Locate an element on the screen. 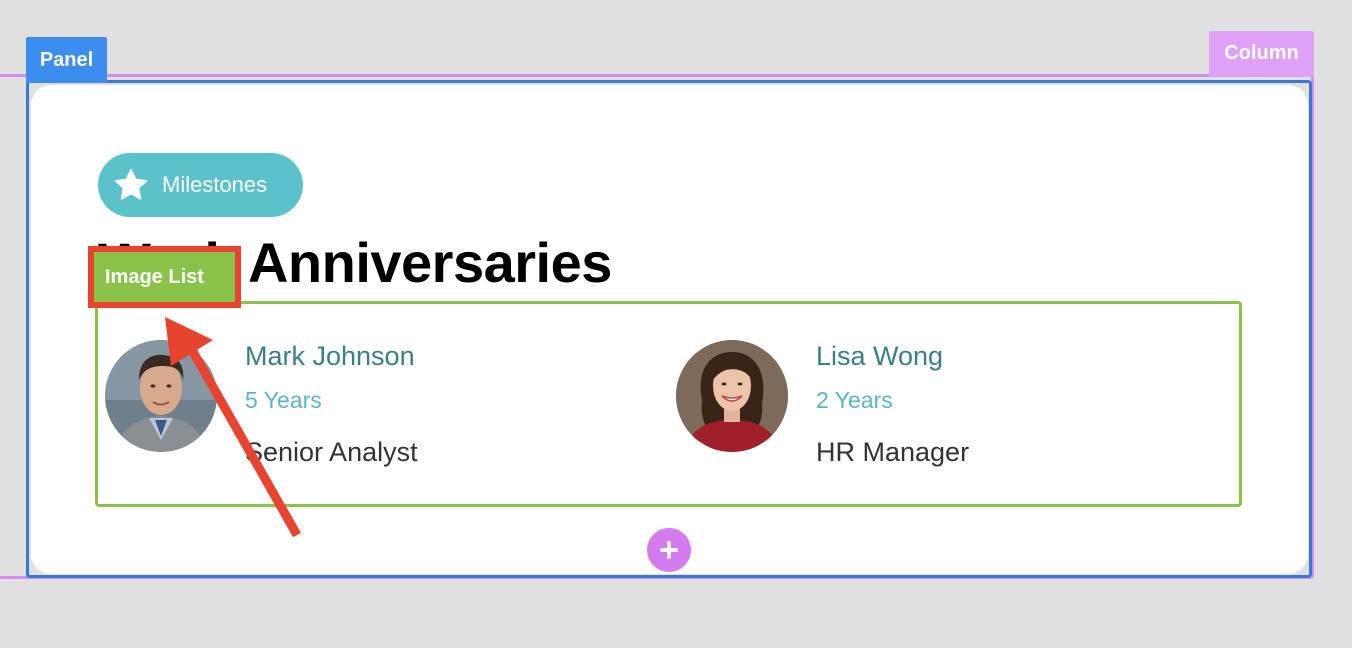 The width and height of the screenshot is (1352, 648). person-name: Mark Johnson is located at coordinates (330, 356).